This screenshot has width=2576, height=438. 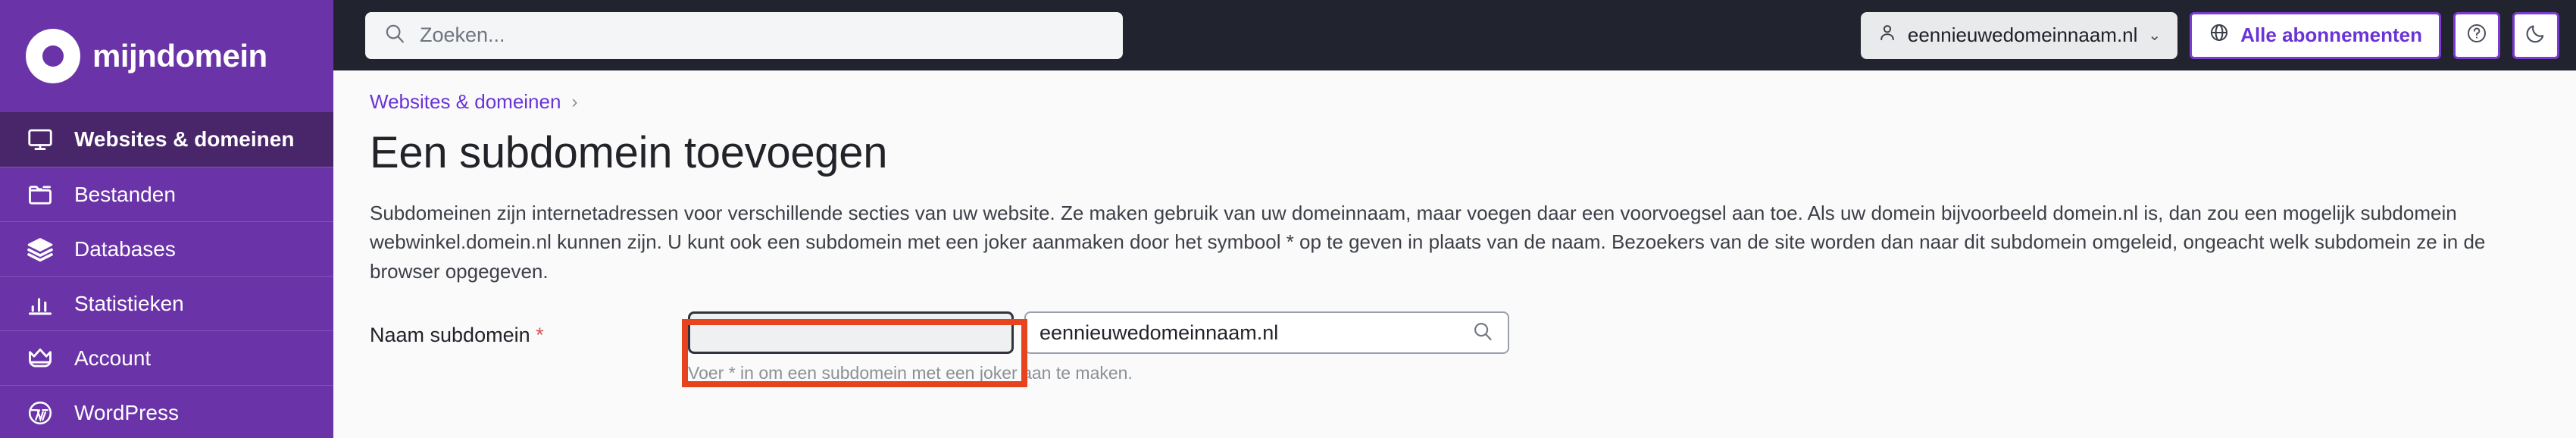 What do you see at coordinates (2023, 34) in the screenshot?
I see `account-label: eennieuwedomeinnaam.nl` at bounding box center [2023, 34].